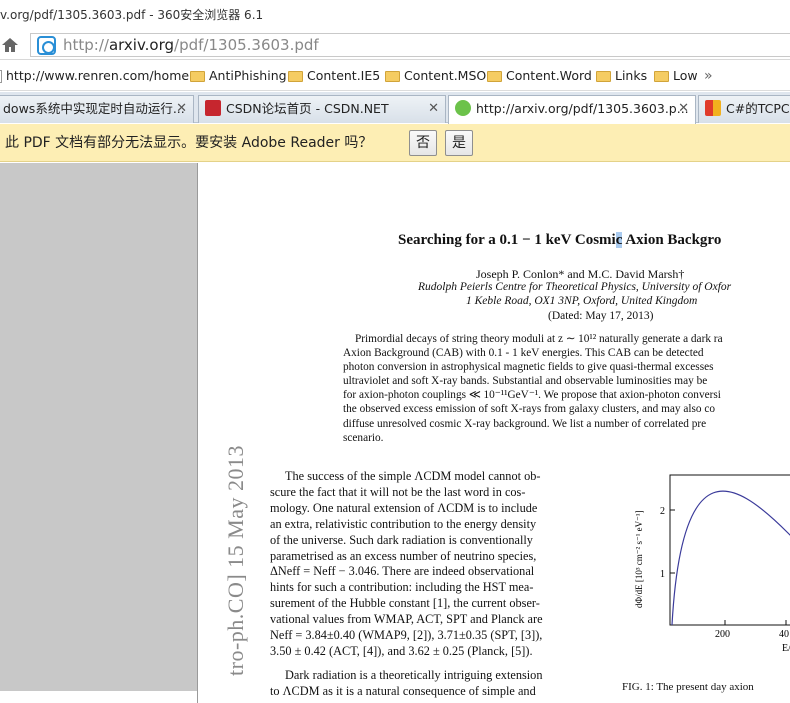  What do you see at coordinates (395, 143) in the screenshot?
I see `adobe-reader-notice: 此 PDF 文档有部分无法显示。要安装 Adobe Reader 吗？ 否 是` at bounding box center [395, 143].